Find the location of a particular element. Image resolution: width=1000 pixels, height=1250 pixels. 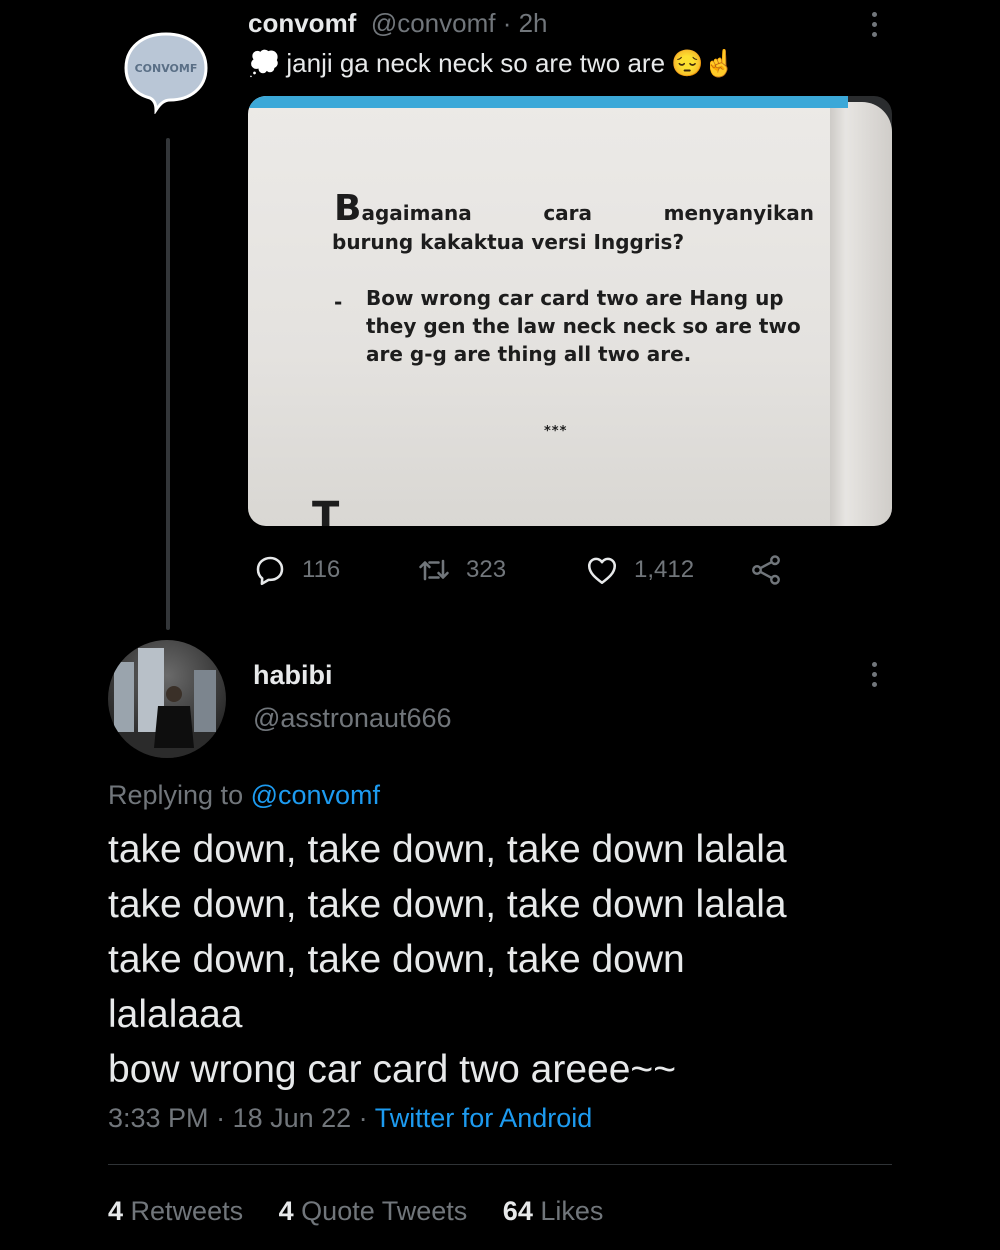

avatar-photo is located at coordinates (167, 699).